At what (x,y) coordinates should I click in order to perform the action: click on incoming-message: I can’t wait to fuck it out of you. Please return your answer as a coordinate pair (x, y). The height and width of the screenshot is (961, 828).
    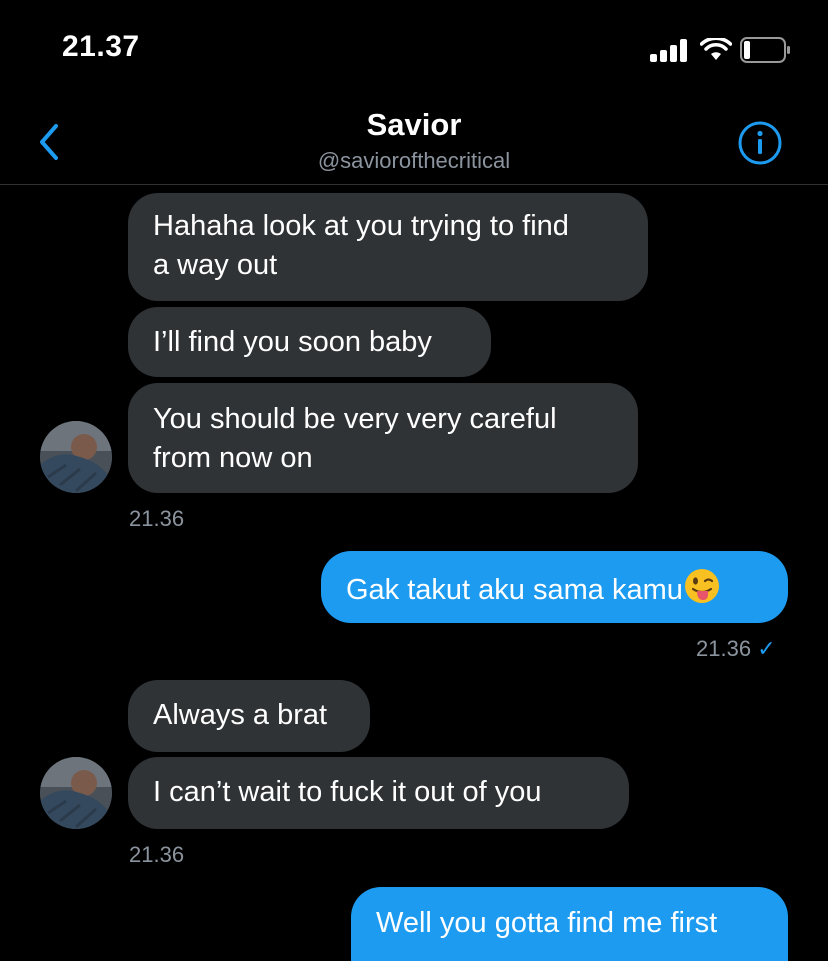
    Looking at the image, I should click on (378, 793).